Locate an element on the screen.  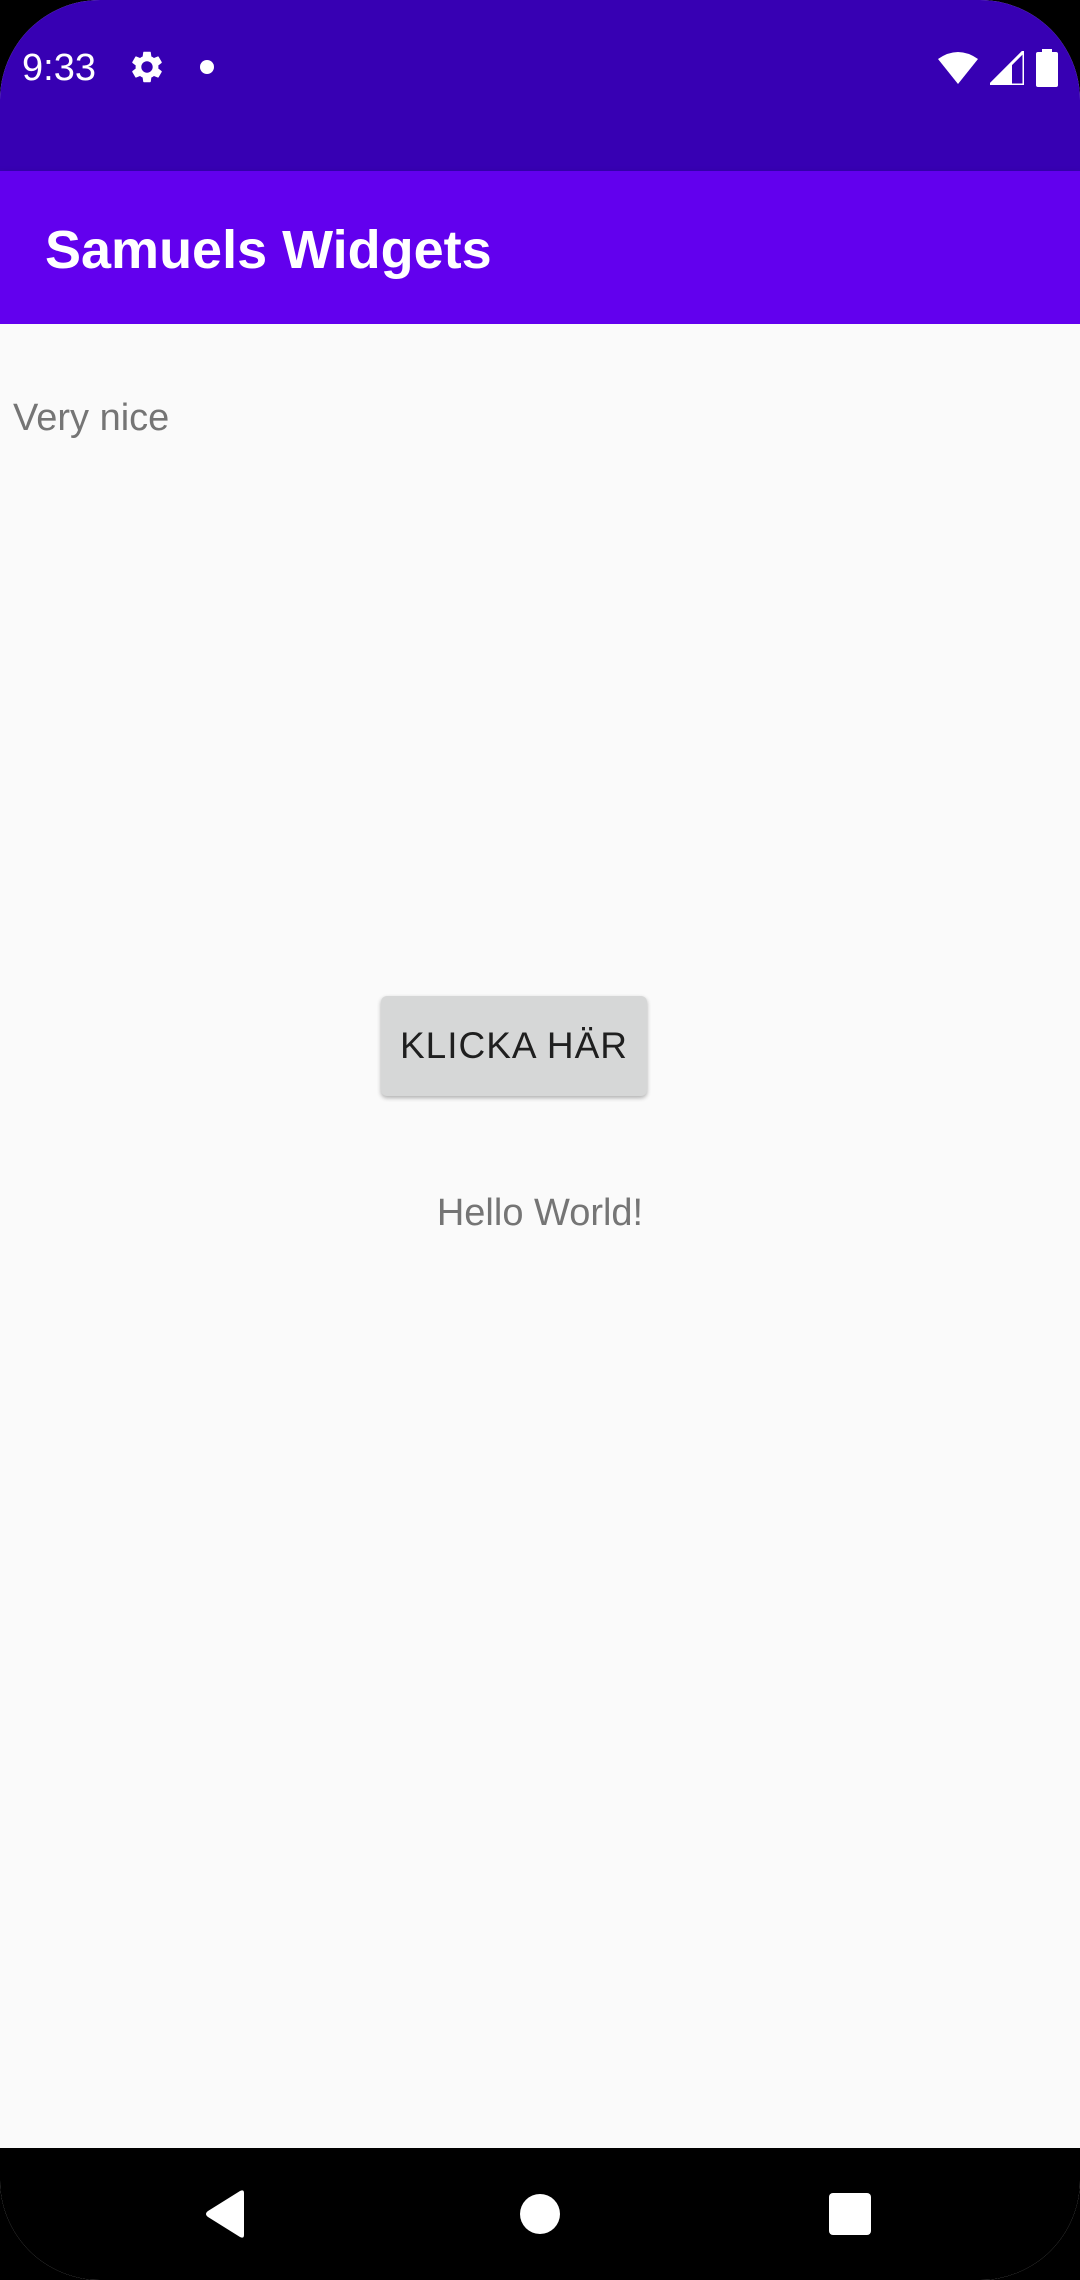
battery-icon is located at coordinates (1047, 68).